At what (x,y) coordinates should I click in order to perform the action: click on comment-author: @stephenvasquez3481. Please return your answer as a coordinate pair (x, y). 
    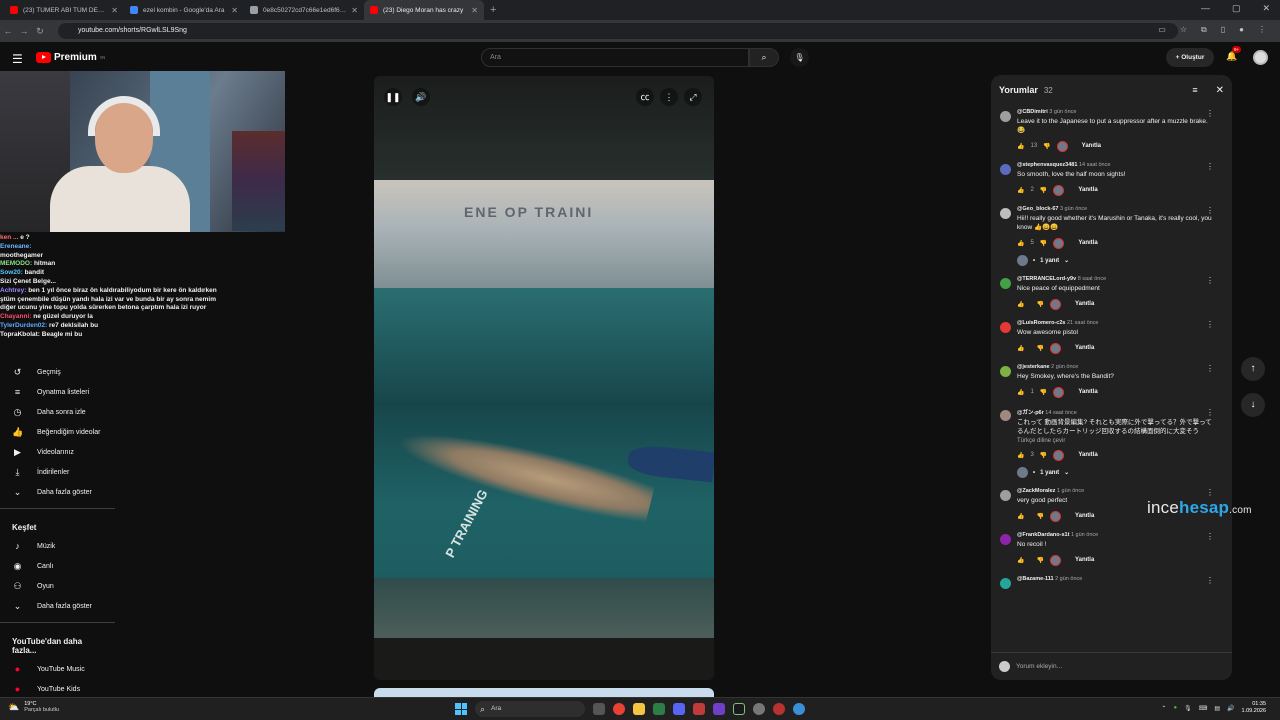
    Looking at the image, I should click on (1047, 165).